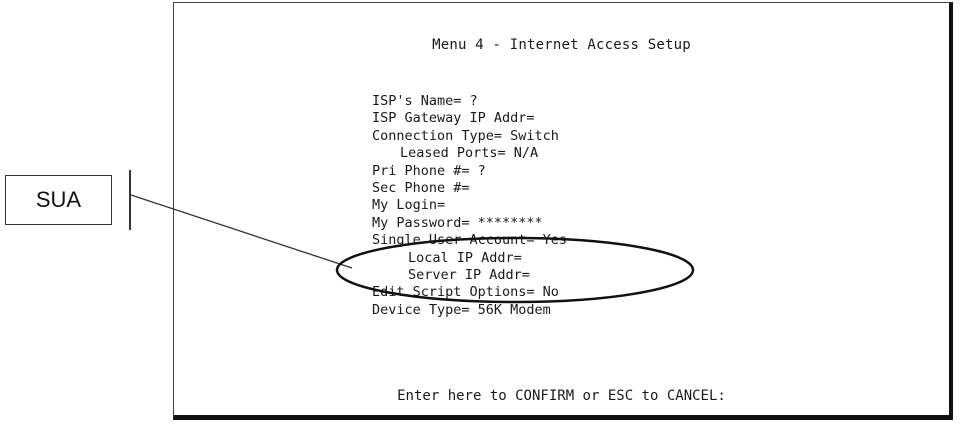 Image resolution: width=967 pixels, height=438 pixels. I want to click on field-edit-script-options: Edit Script Options= No, so click(469, 292).